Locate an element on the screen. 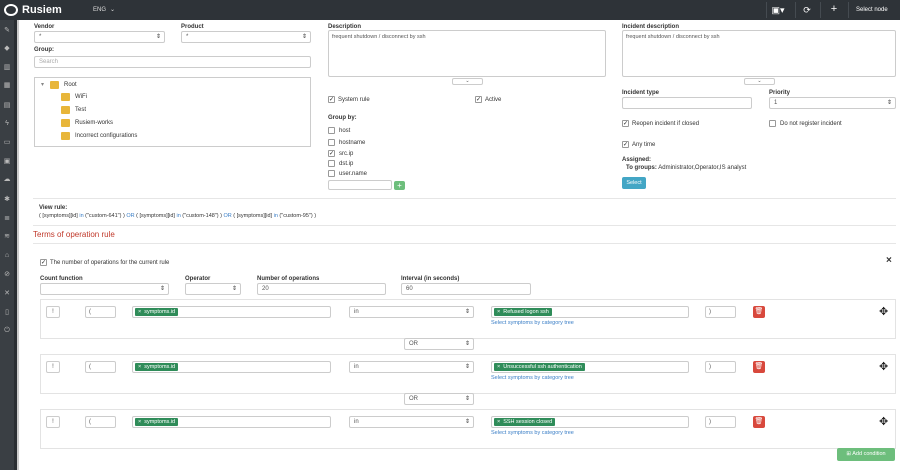 This screenshot has height=470, width=900. interval-input: 60 is located at coordinates (466, 289).